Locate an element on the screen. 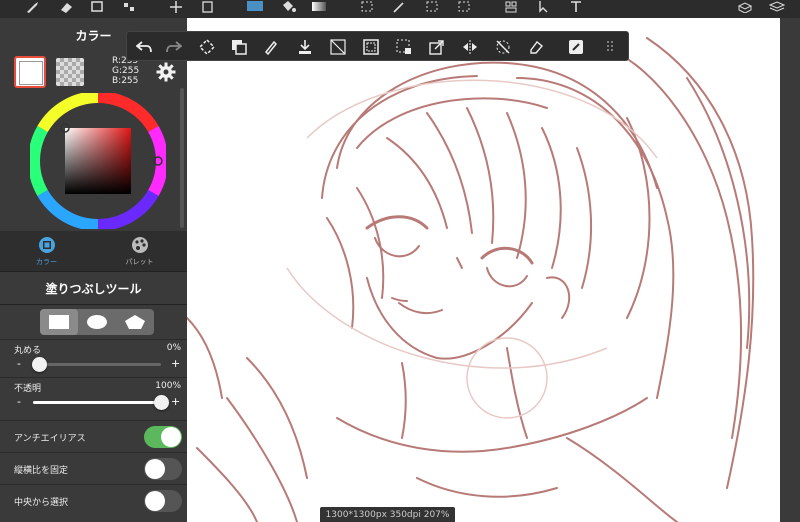 This screenshot has width=800, height=522. select-all-icon is located at coordinates (371, 47).